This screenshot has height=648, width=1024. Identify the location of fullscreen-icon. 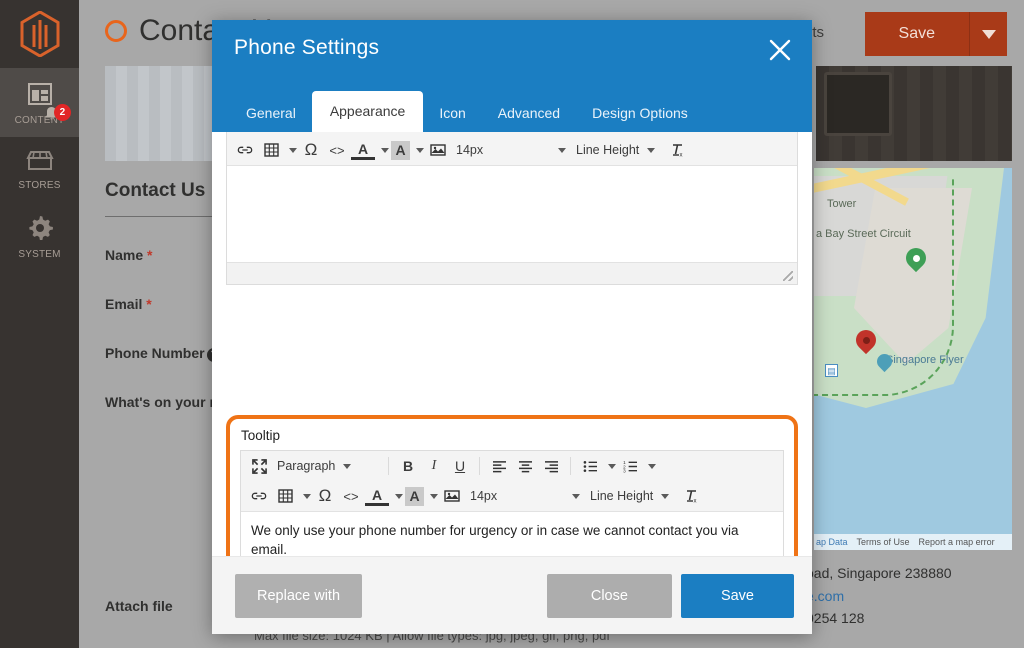
(259, 466).